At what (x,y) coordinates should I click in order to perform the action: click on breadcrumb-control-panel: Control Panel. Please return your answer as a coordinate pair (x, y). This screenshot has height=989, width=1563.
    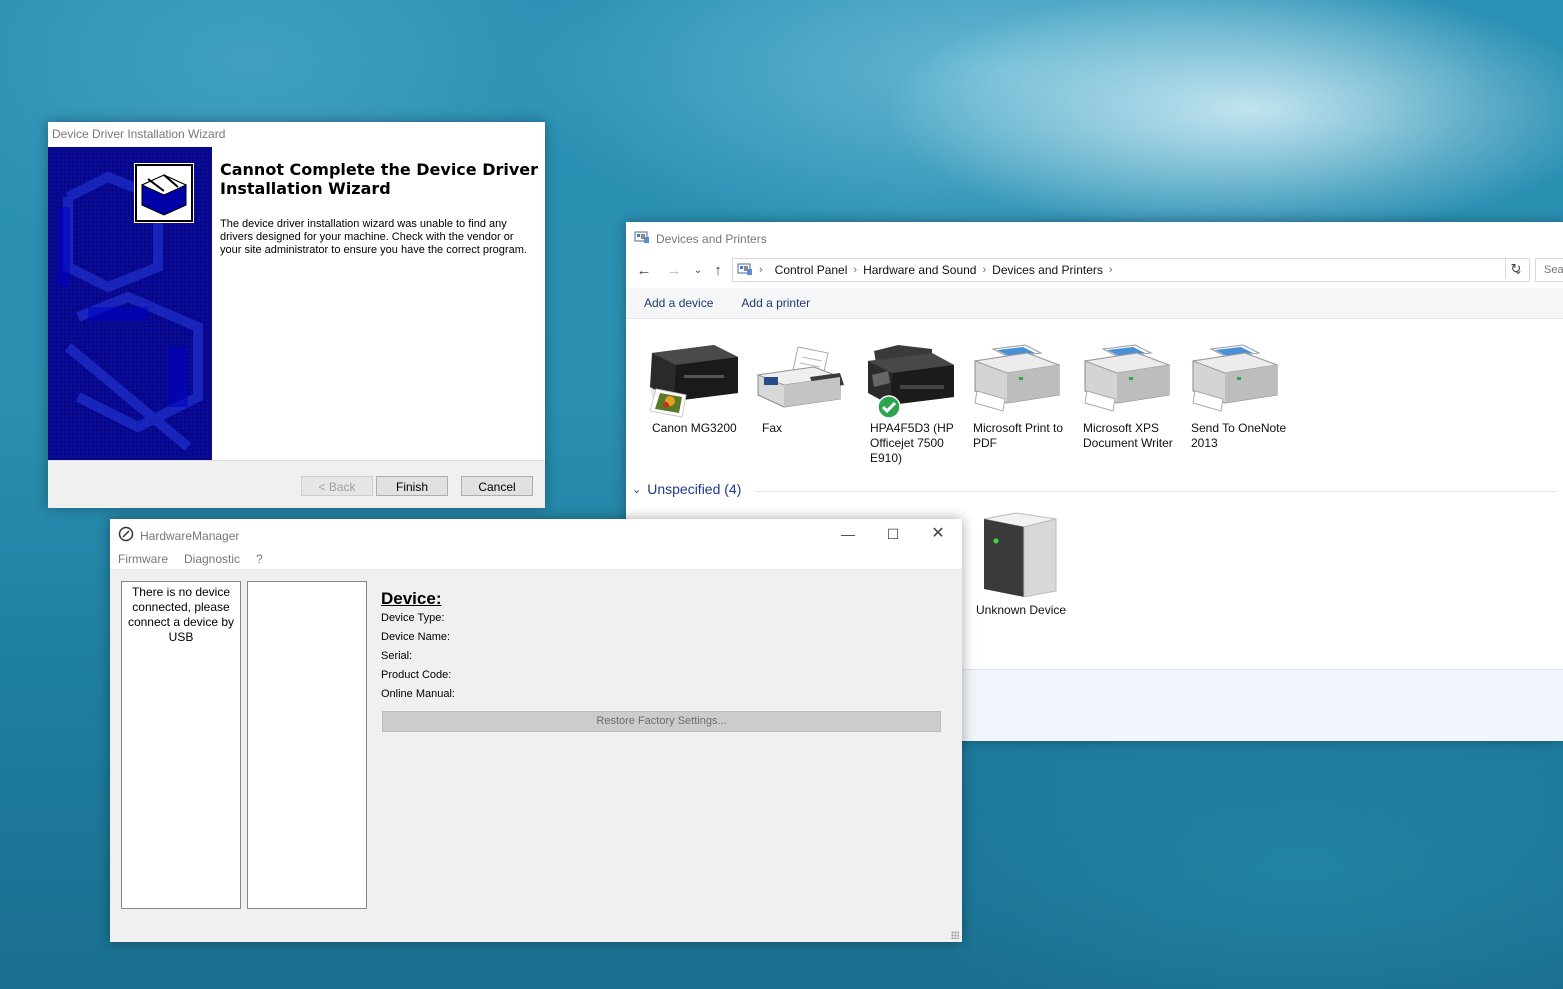
    Looking at the image, I should click on (811, 270).